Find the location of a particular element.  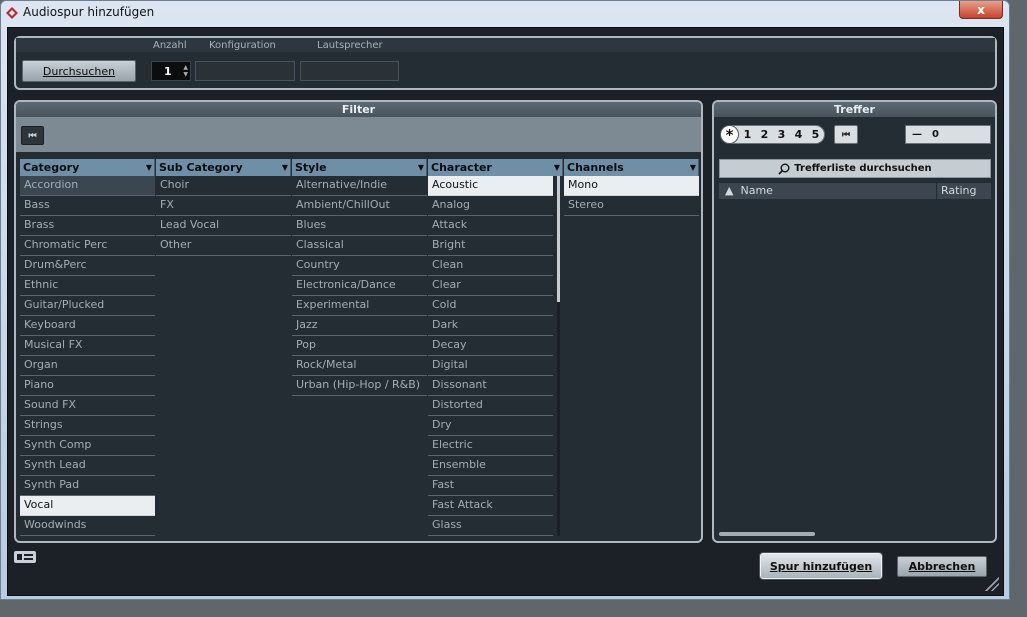

style-item: Rock/Metal is located at coordinates (359, 366).